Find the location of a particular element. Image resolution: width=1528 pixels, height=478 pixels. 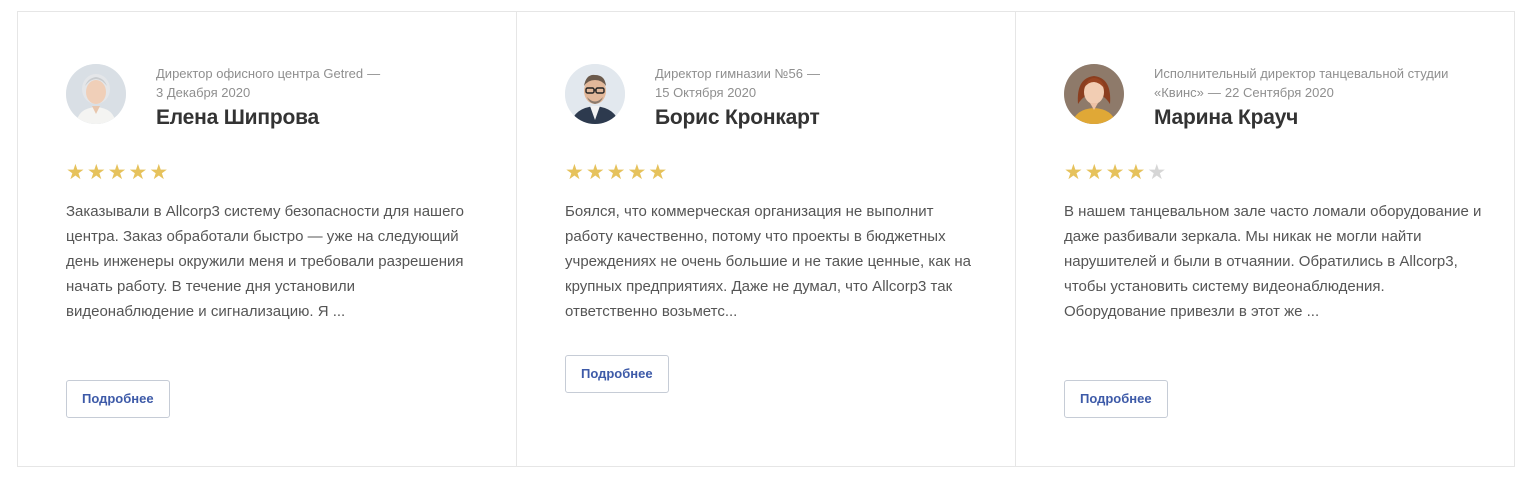

star-empty-icon: ★ is located at coordinates (1157, 172).